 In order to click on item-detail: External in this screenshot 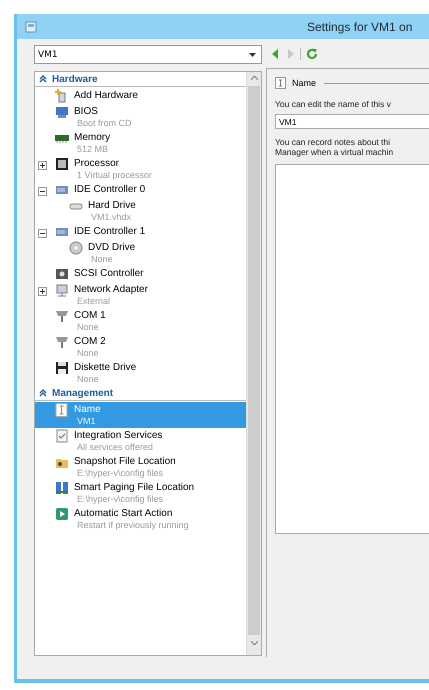, I will do `click(94, 301)`.